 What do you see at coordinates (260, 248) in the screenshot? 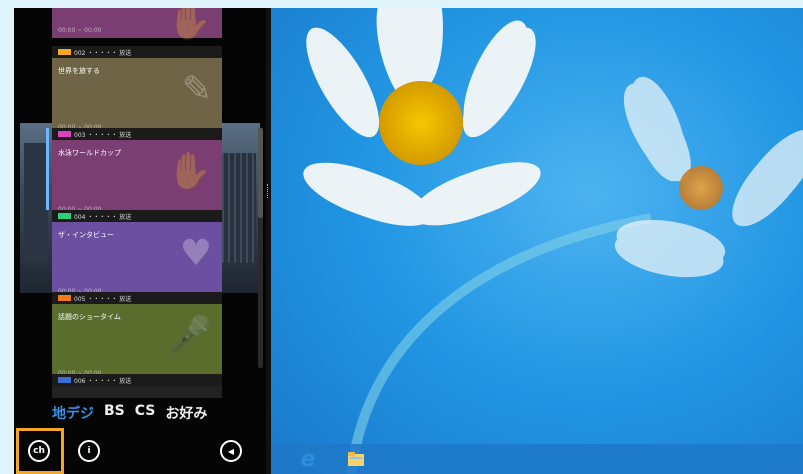
I see `scrollbar` at bounding box center [260, 248].